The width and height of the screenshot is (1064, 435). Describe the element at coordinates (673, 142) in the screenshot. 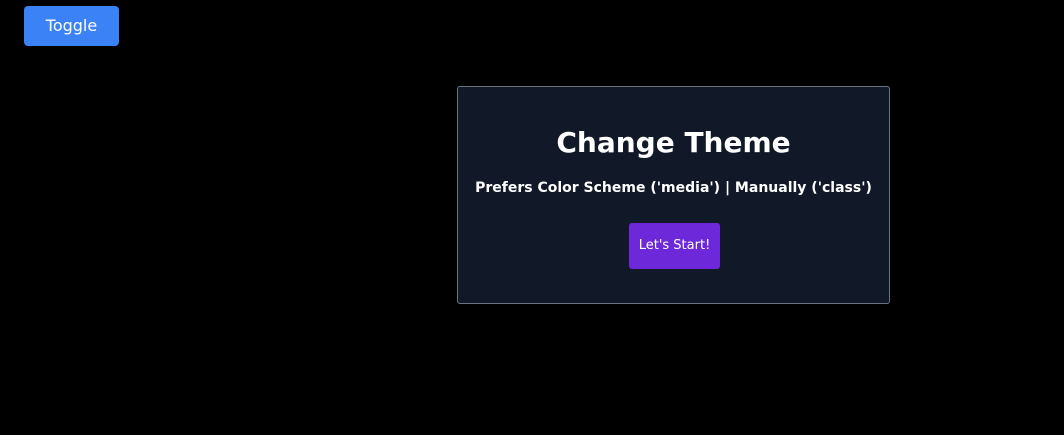

I see `card-title: Change Theme` at that location.